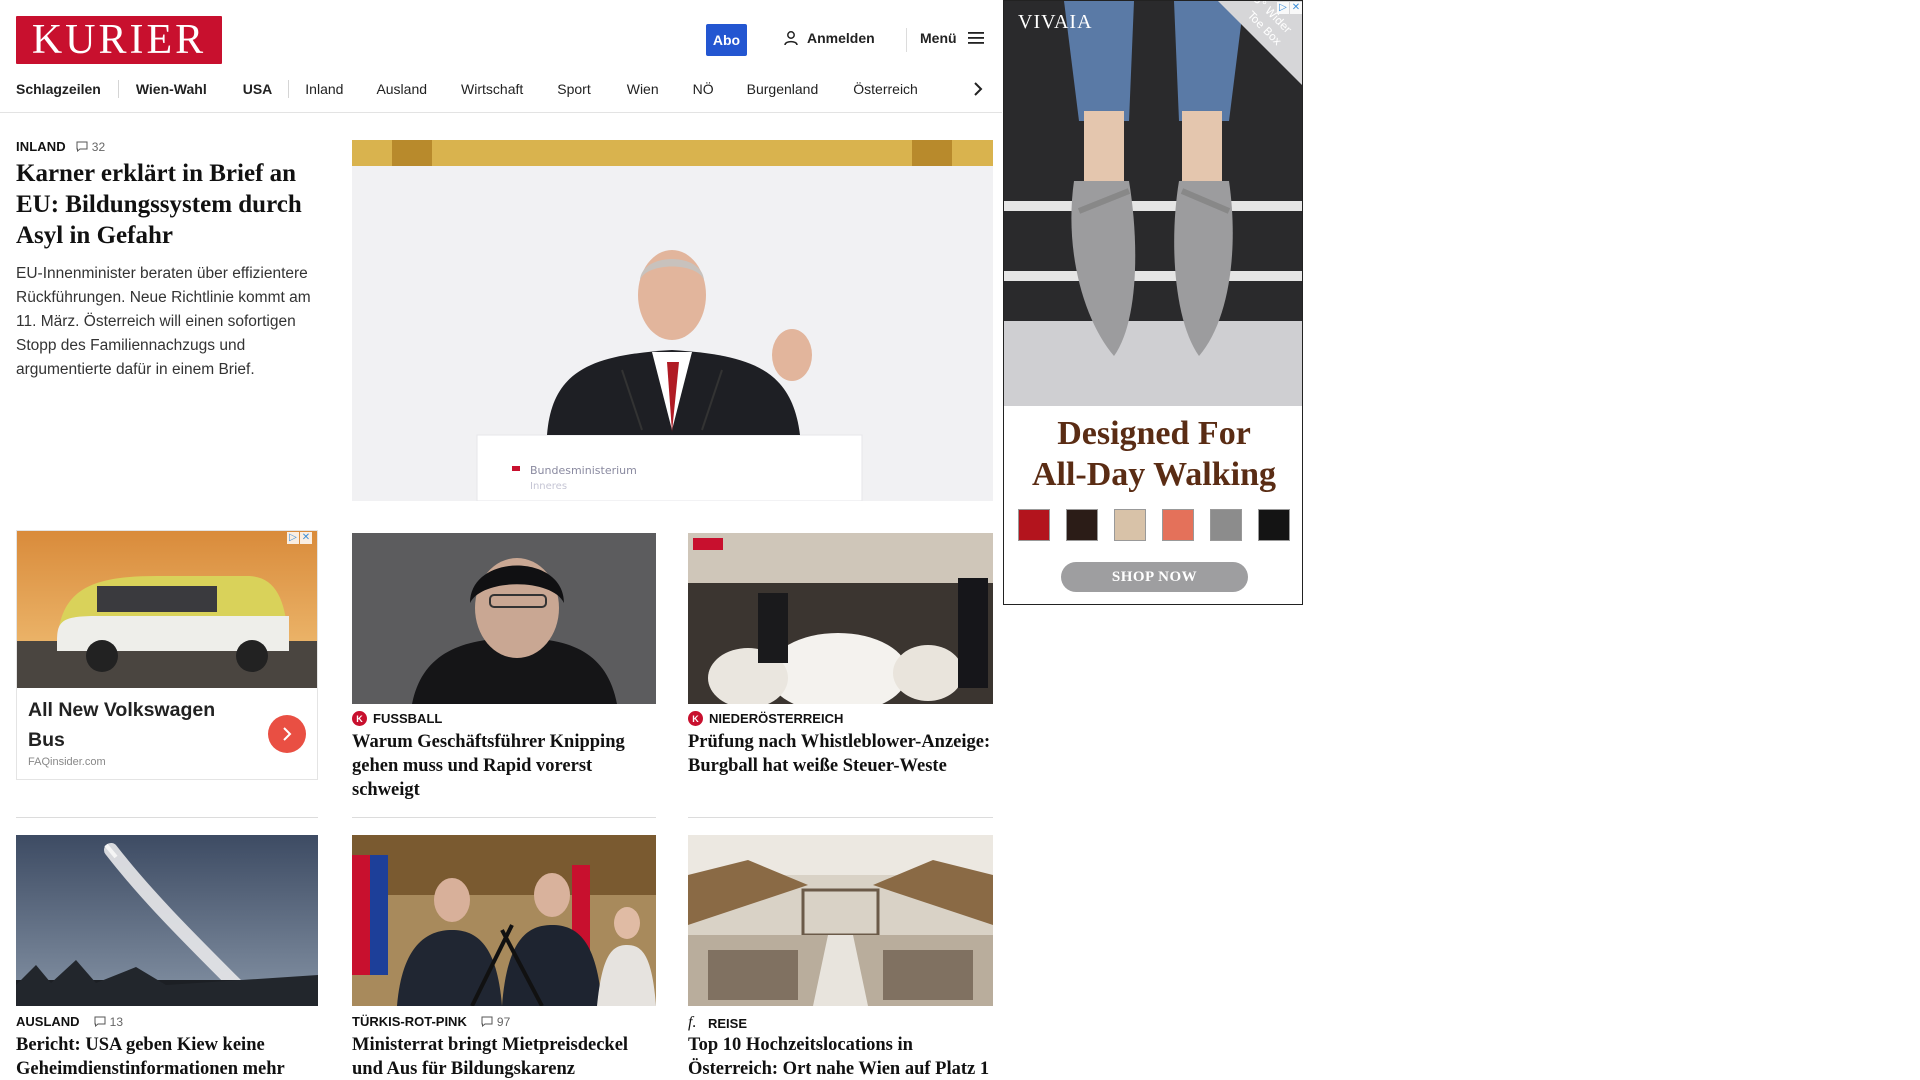  I want to click on lead-image-podium-text-2: Inneres, so click(548, 486).